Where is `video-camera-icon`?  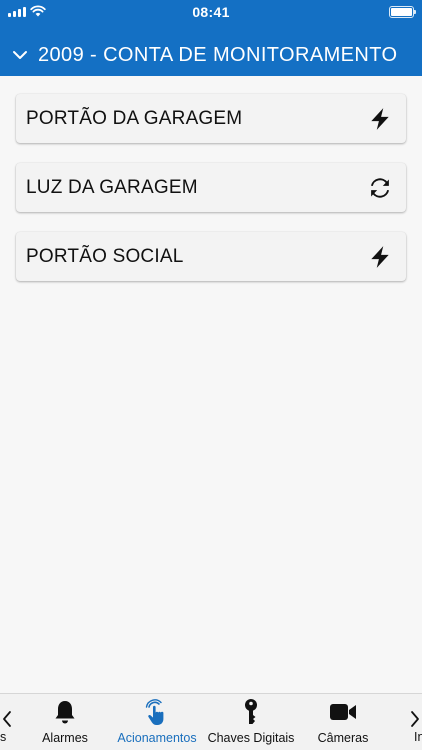 video-camera-icon is located at coordinates (343, 712).